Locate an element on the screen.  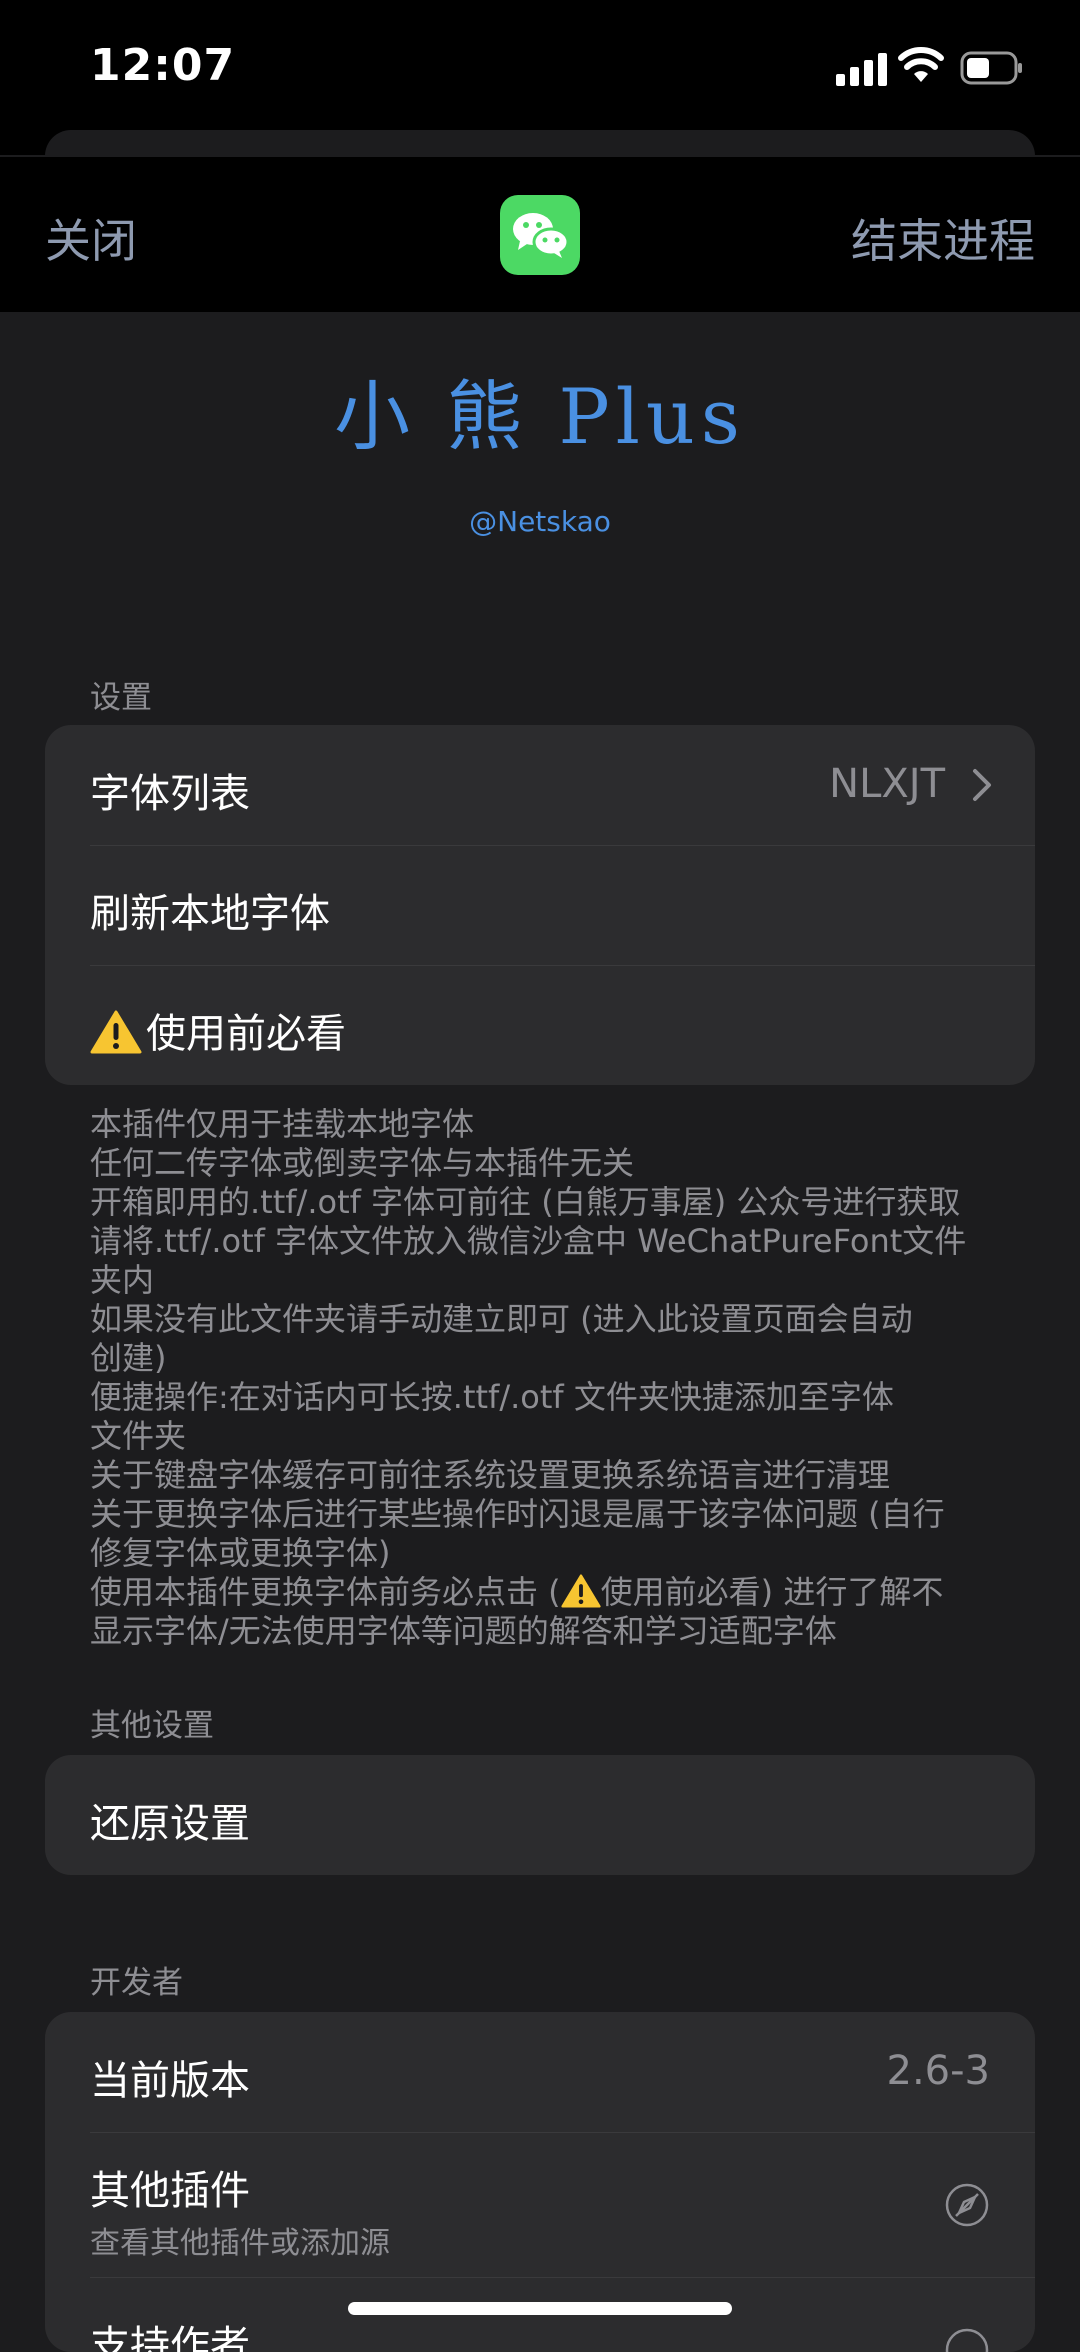
banner-subtitle: @Netskao is located at coordinates (540, 521).